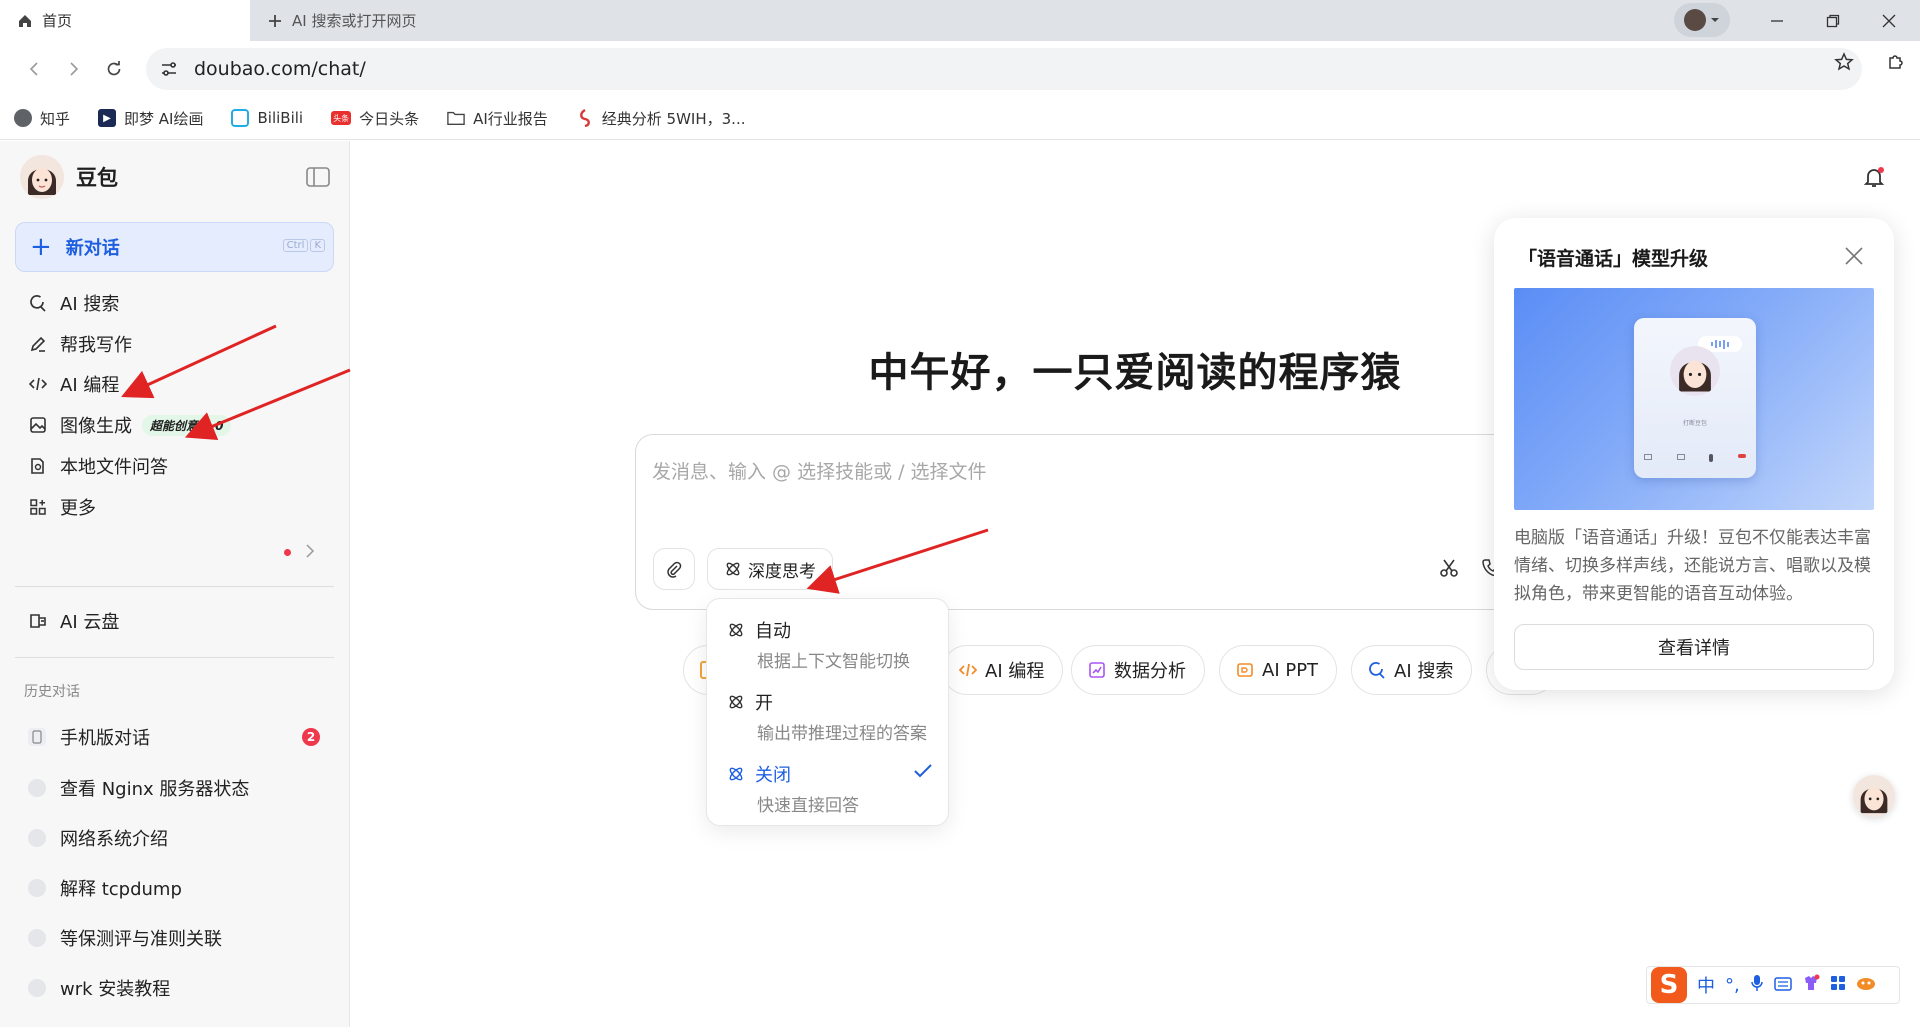 Image resolution: width=1920 pixels, height=1027 pixels. What do you see at coordinates (98, 838) in the screenshot?
I see `history-item: 网络系统介绍` at bounding box center [98, 838].